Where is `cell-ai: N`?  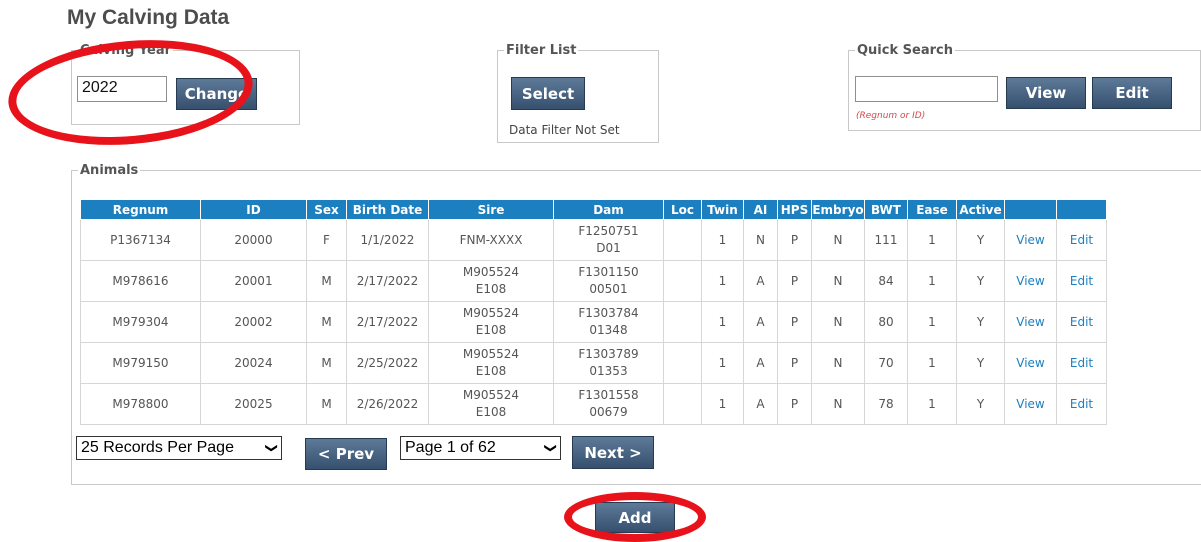
cell-ai: N is located at coordinates (760, 240).